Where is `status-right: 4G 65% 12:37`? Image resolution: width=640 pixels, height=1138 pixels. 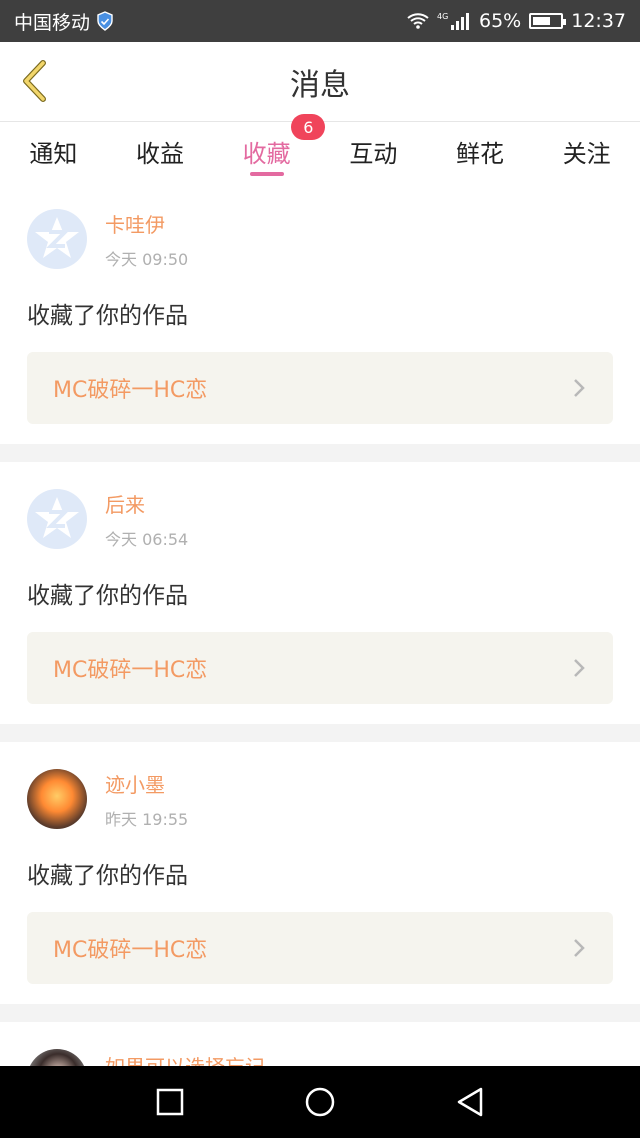 status-right: 4G 65% 12:37 is located at coordinates (516, 21).